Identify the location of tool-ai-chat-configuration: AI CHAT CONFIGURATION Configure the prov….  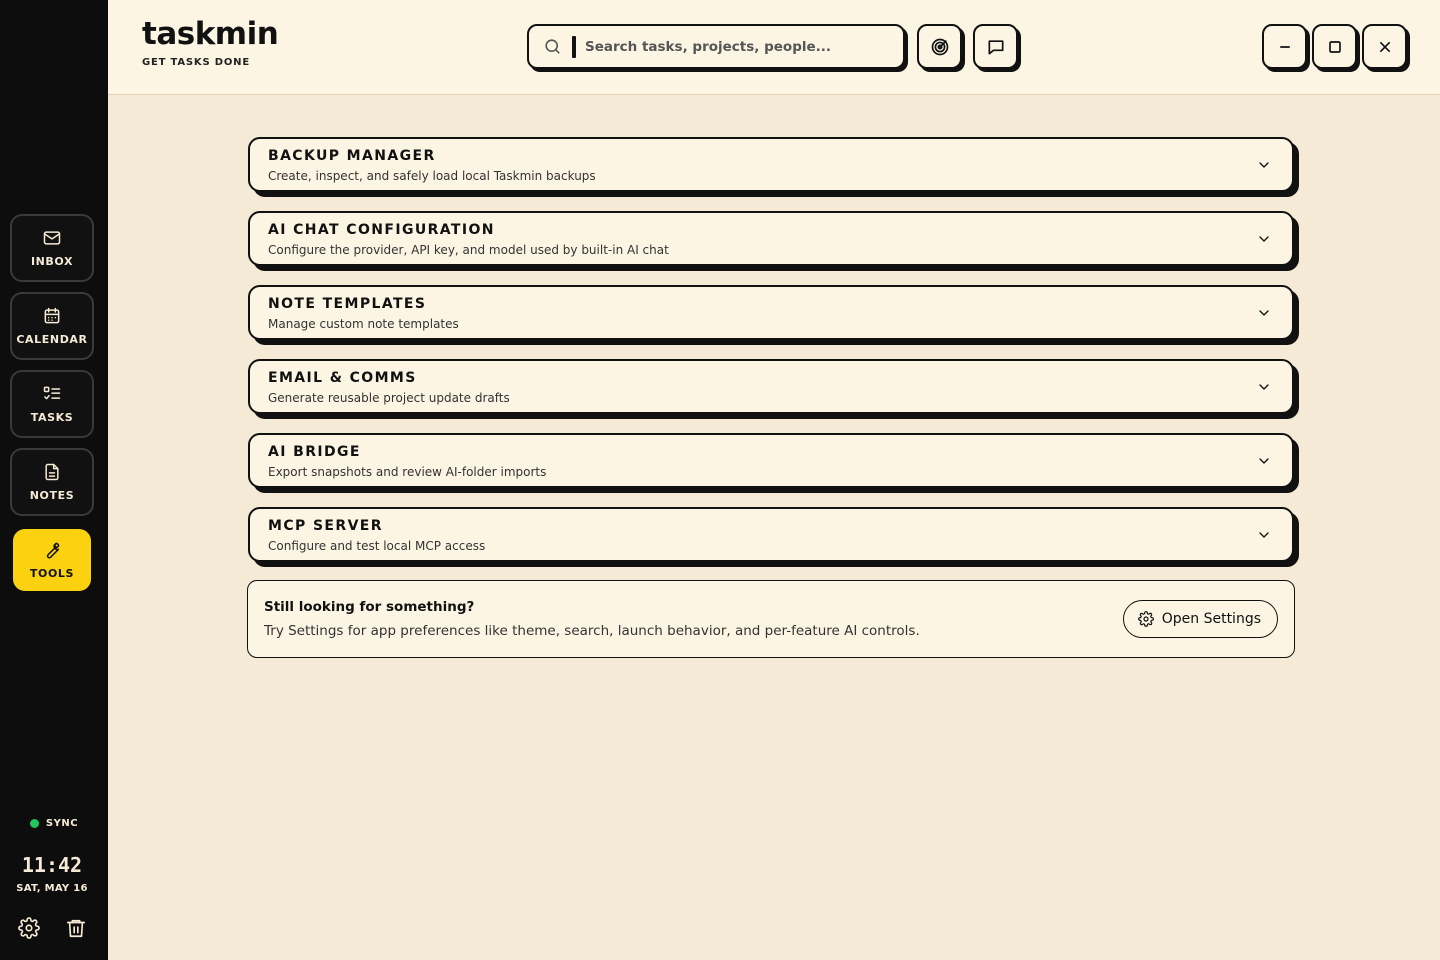
(771, 238).